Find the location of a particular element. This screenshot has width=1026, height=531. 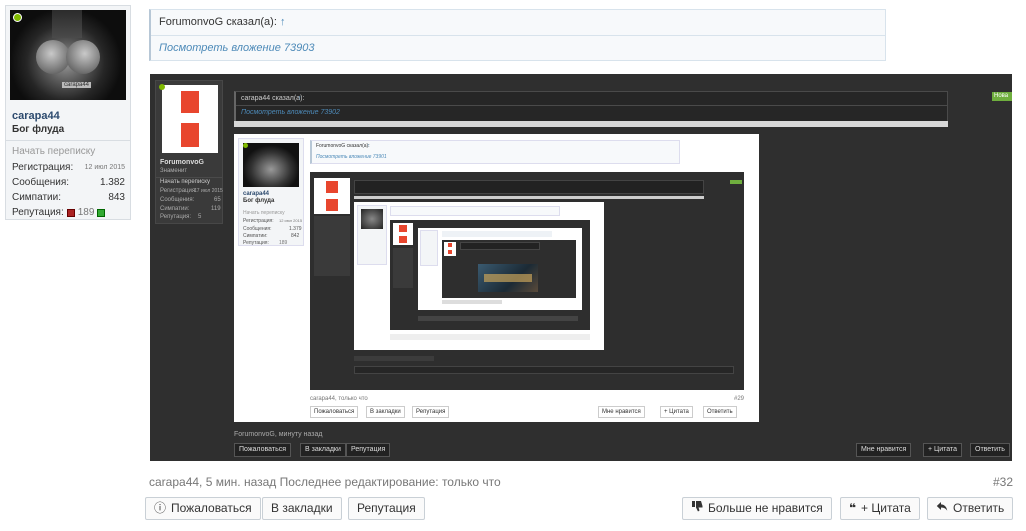

mini-stat-value: 842 is located at coordinates (295, 236).